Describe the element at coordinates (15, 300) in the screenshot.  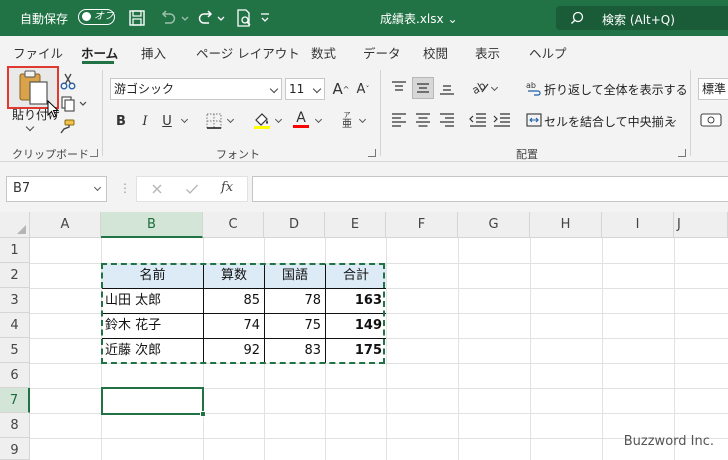
I see `row-header-3: 3` at that location.